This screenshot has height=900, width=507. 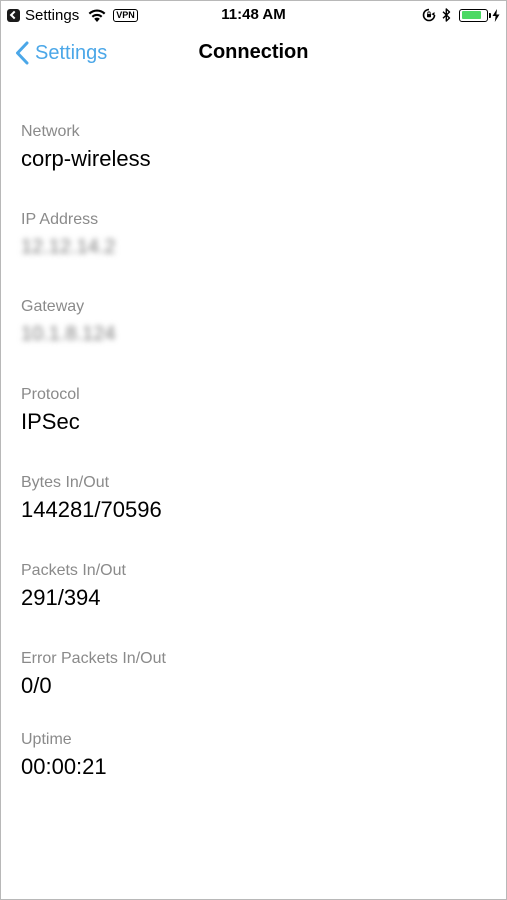 What do you see at coordinates (256, 674) in the screenshot?
I see `detail-error-packets-in-out: Error Packets In/Out 0/0` at bounding box center [256, 674].